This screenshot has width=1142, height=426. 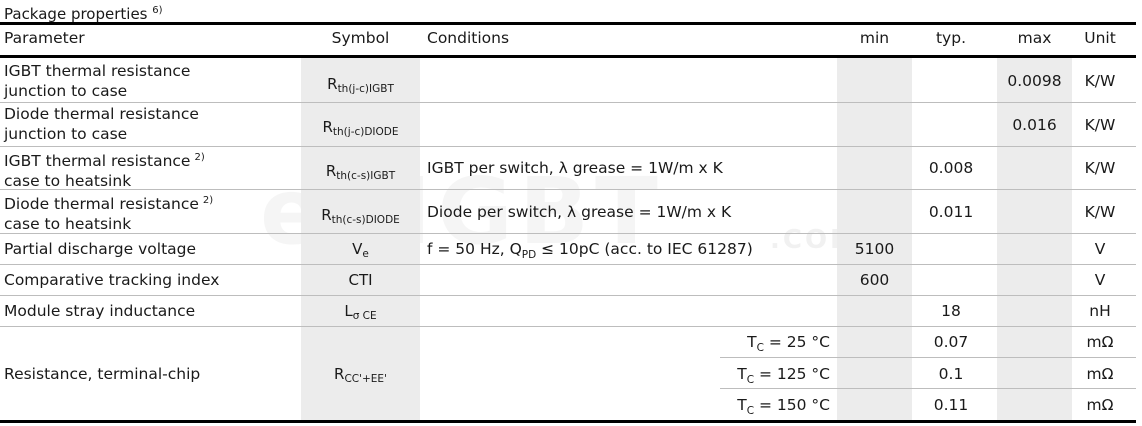 What do you see at coordinates (951, 342) in the screenshot?
I see `typ-cell: 0.07` at bounding box center [951, 342].